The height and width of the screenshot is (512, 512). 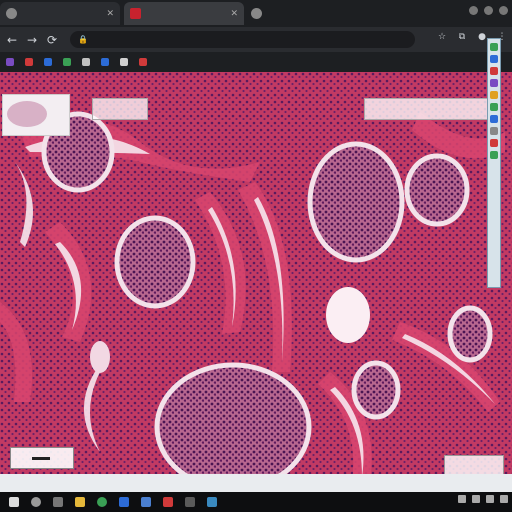 What do you see at coordinates (503, 10) in the screenshot?
I see `close-window-icon` at bounding box center [503, 10].